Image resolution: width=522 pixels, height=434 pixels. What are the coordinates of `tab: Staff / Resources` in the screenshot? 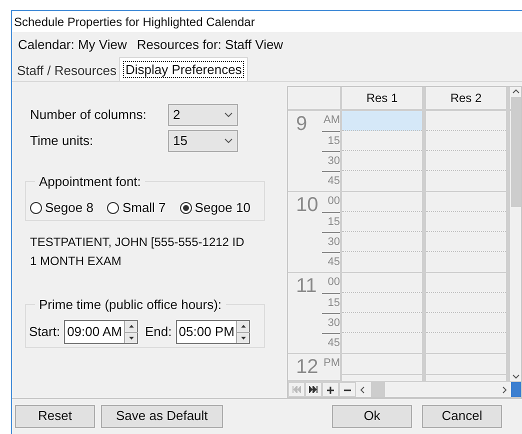 It's located at (67, 70).